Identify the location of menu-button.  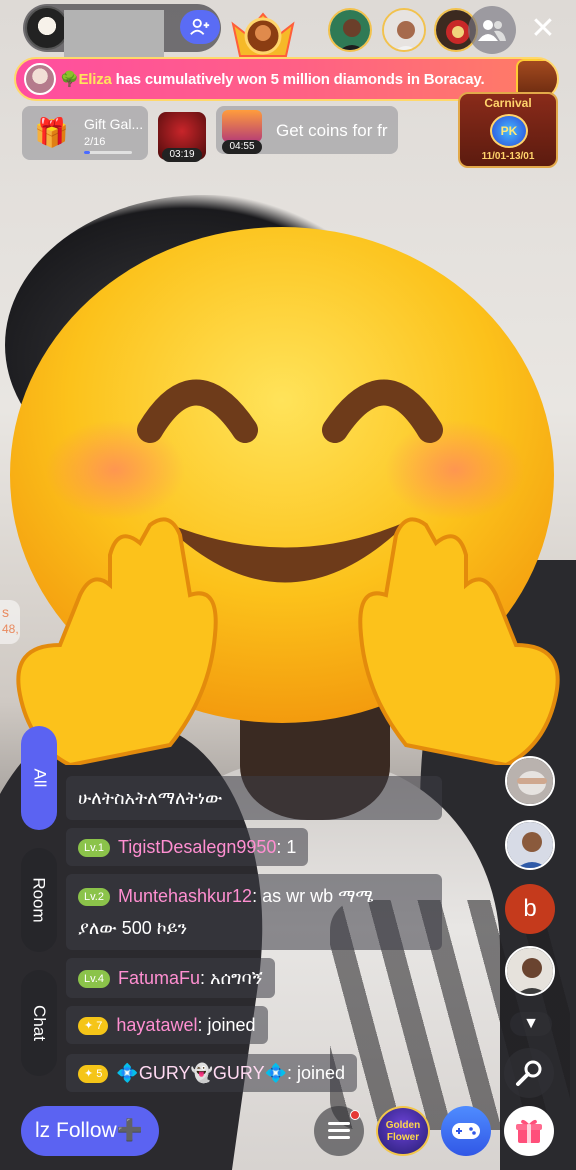
(339, 1131).